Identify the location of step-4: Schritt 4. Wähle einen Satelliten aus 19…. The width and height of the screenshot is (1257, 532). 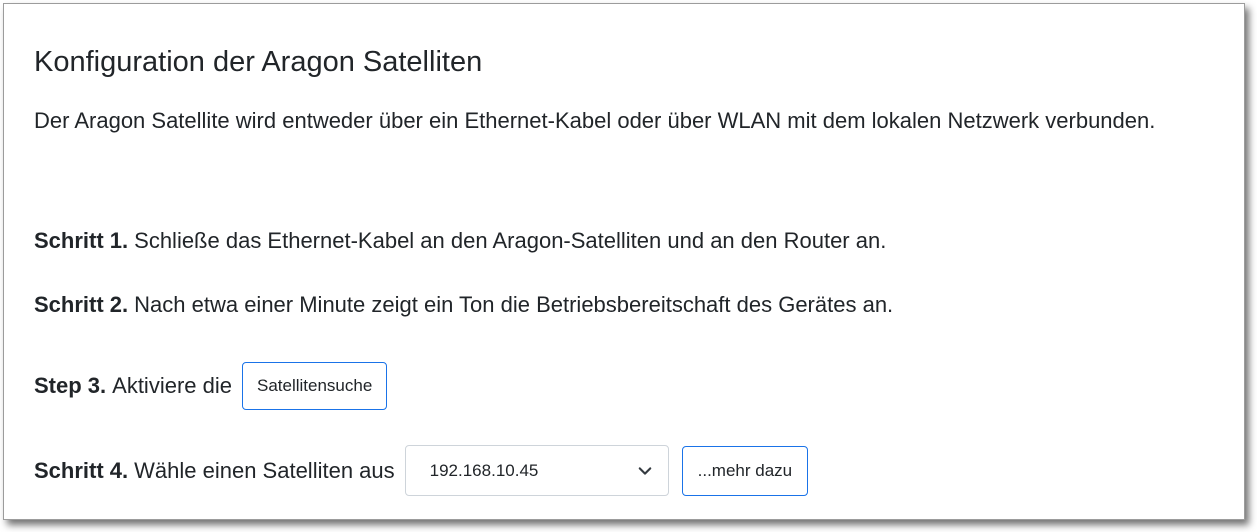
(421, 470).